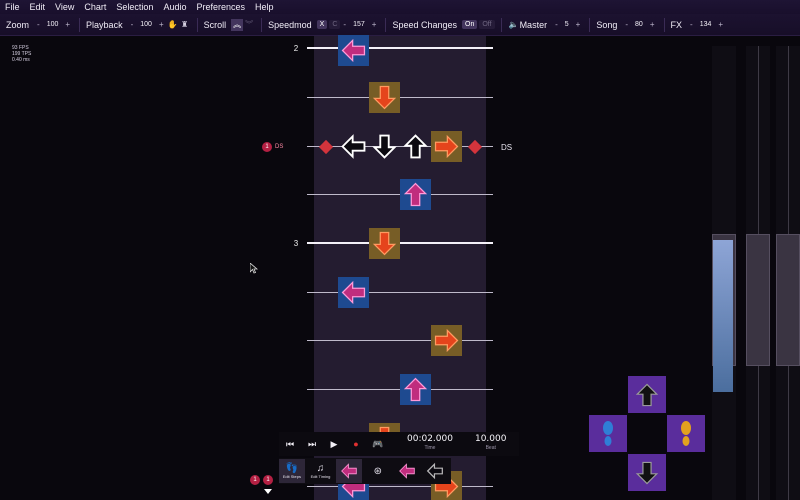  I want to click on playback-value: 100, so click(146, 24).